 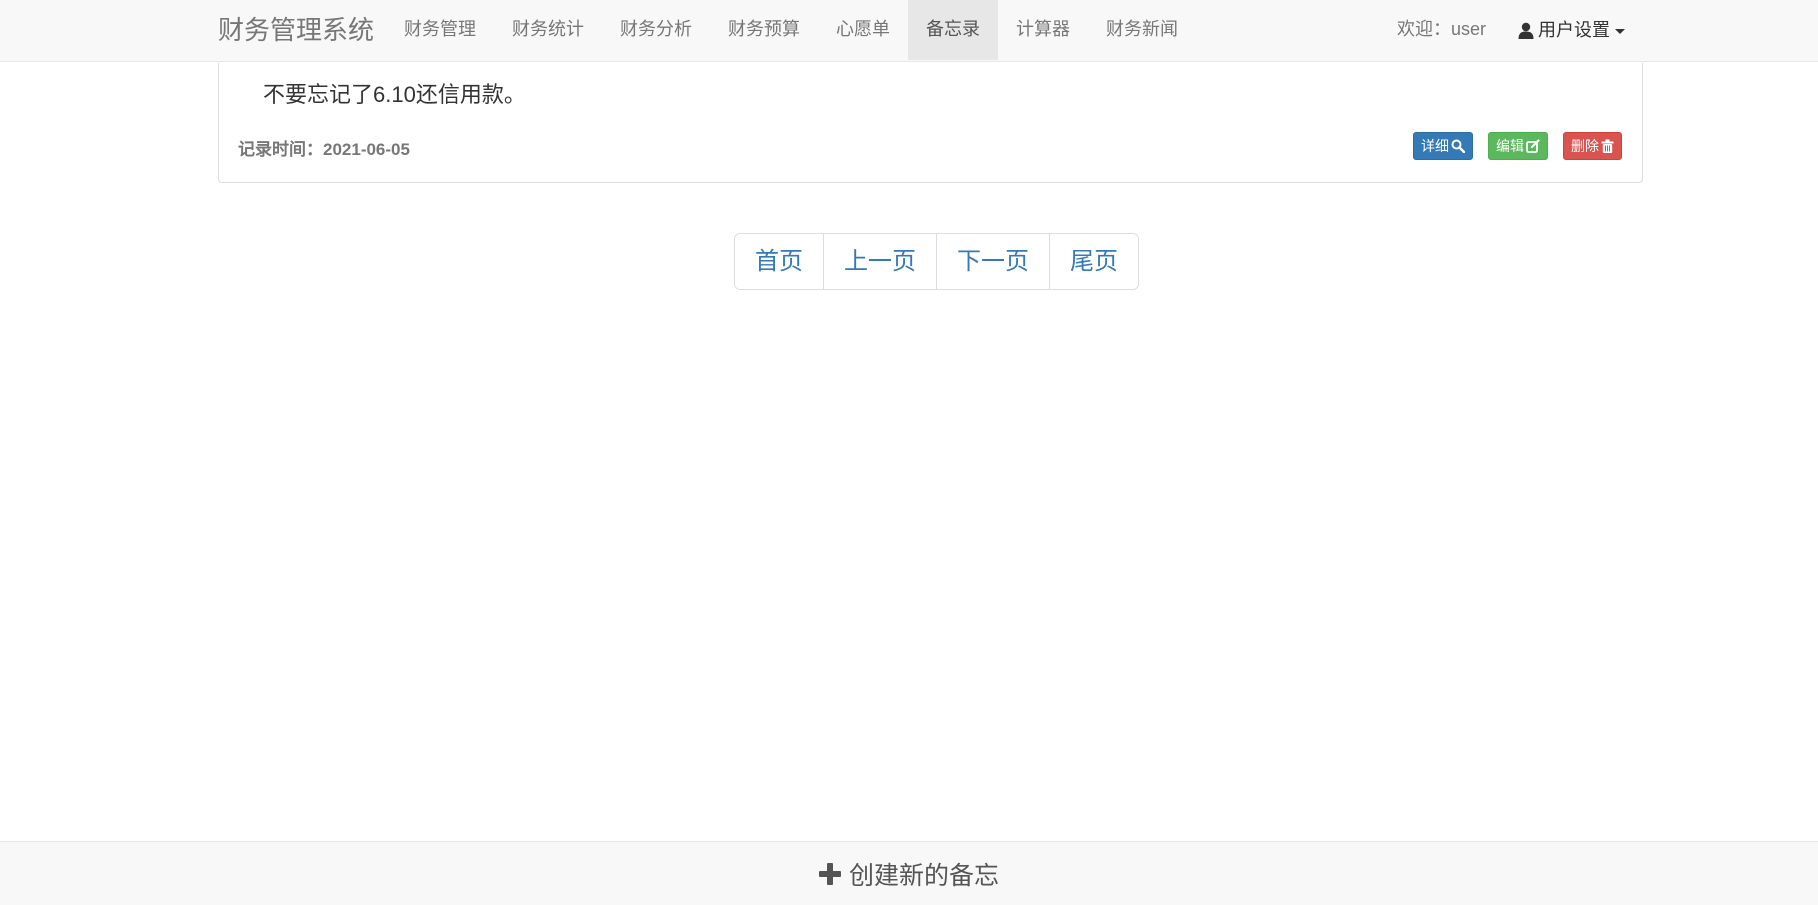 I want to click on create-memo-button: 创建新的备忘, so click(x=908, y=873).